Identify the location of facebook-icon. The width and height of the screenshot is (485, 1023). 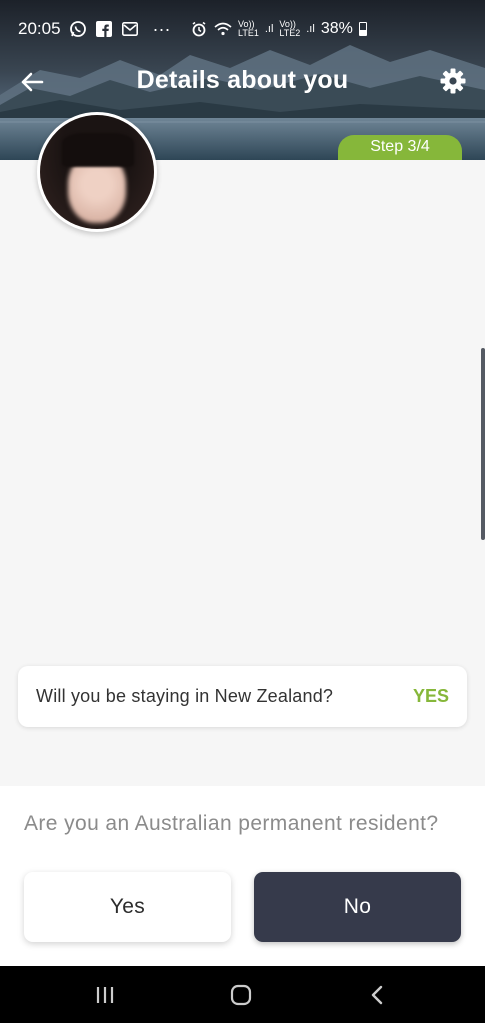
(104, 29).